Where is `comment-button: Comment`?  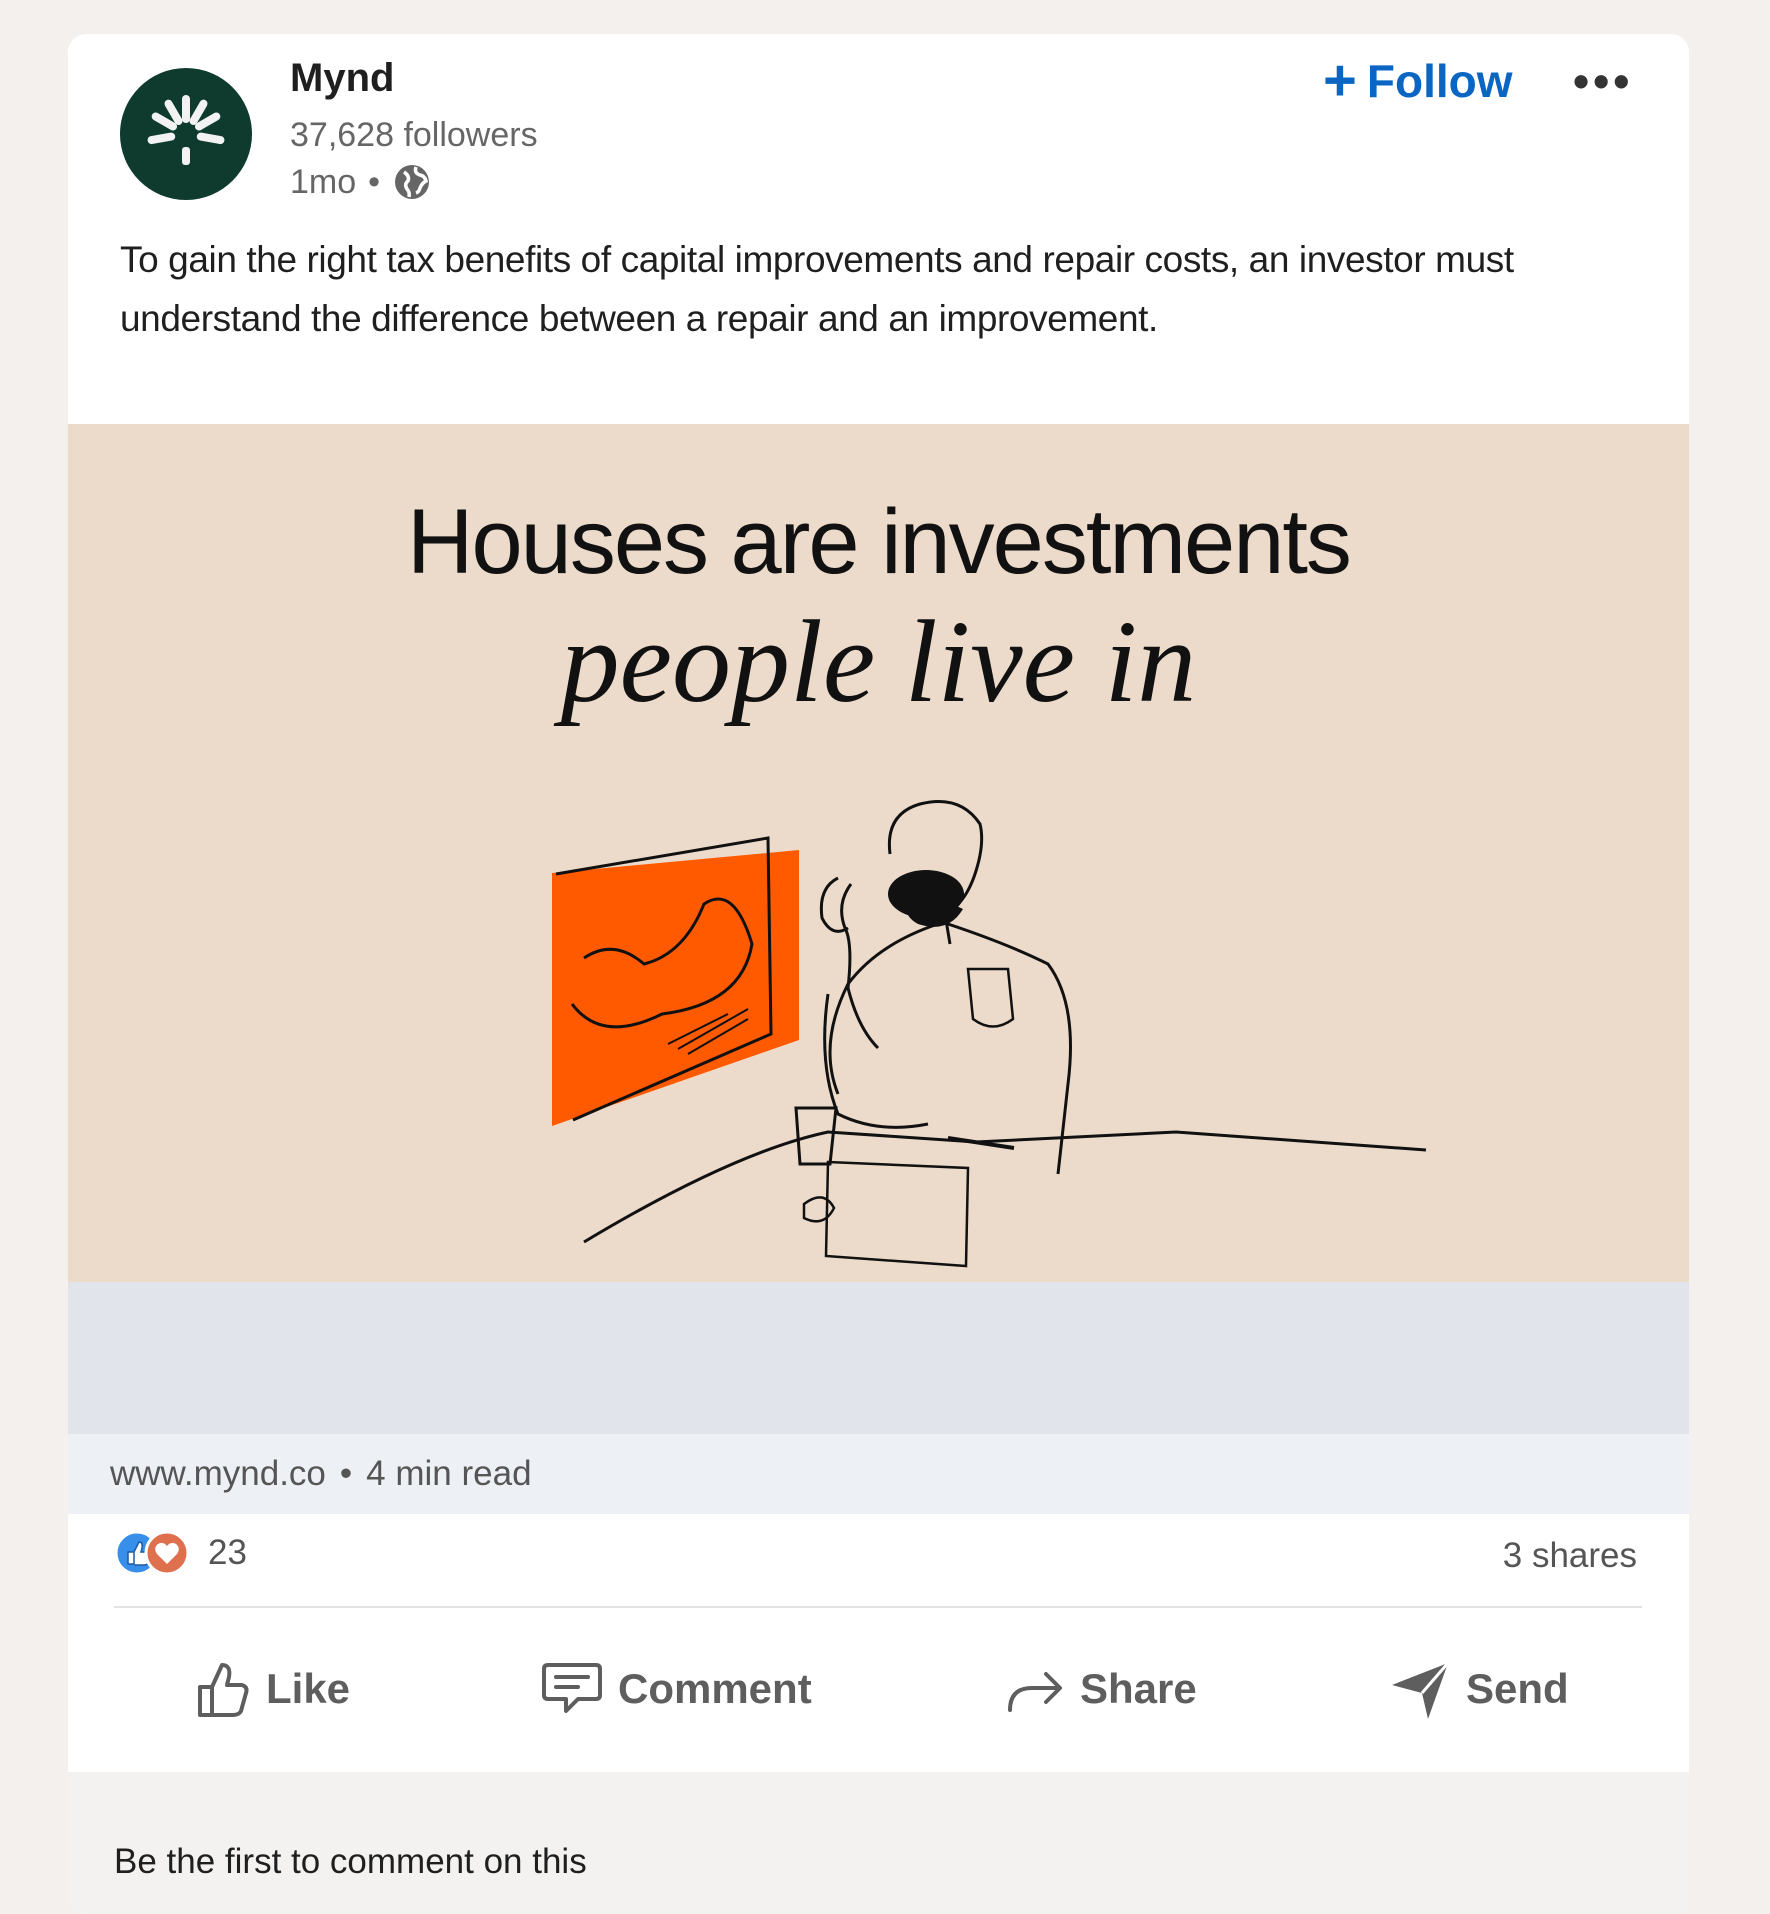
comment-button: Comment is located at coordinates (676, 1689).